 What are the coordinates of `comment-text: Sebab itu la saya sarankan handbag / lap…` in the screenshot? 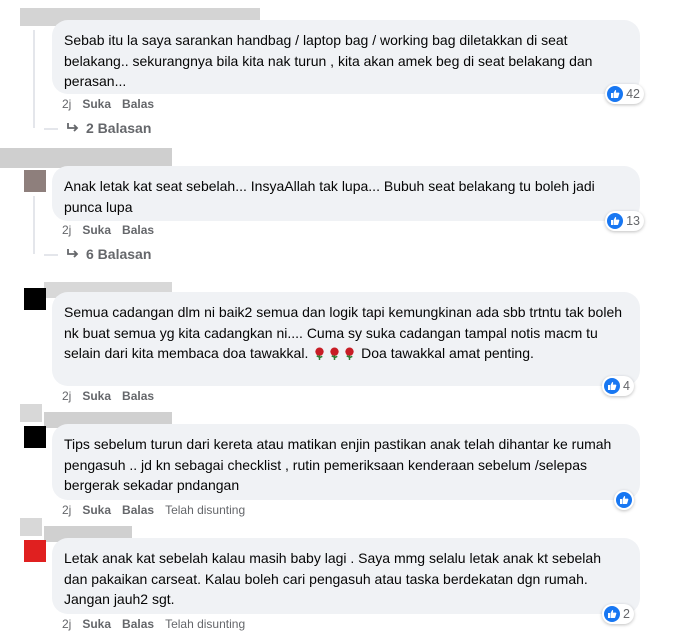 It's located at (328, 60).